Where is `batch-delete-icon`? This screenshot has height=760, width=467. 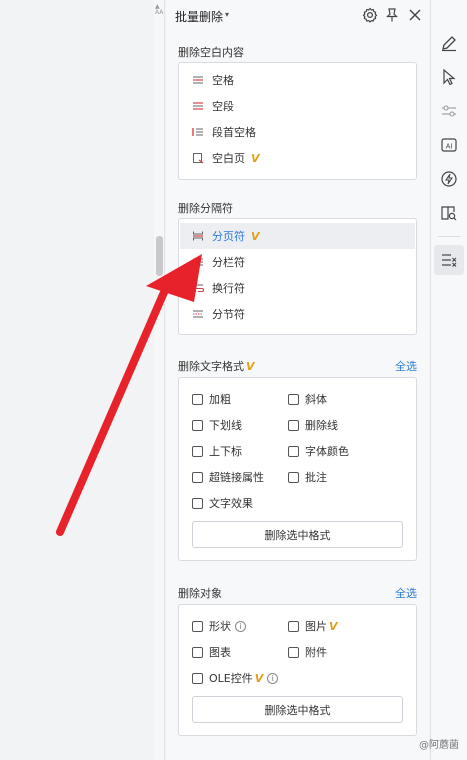 batch-delete-icon is located at coordinates (449, 260).